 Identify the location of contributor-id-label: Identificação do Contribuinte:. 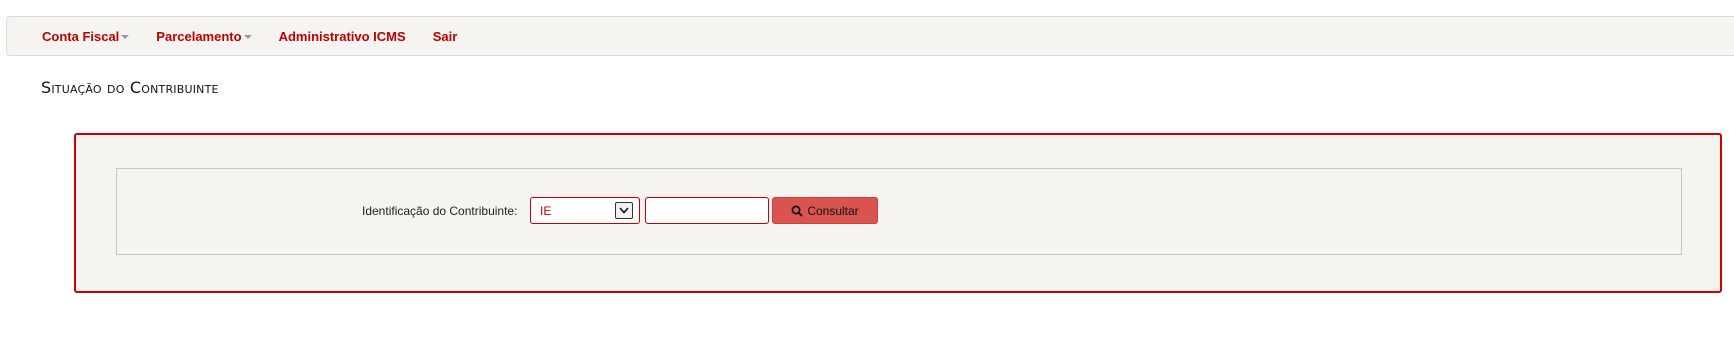
(440, 211).